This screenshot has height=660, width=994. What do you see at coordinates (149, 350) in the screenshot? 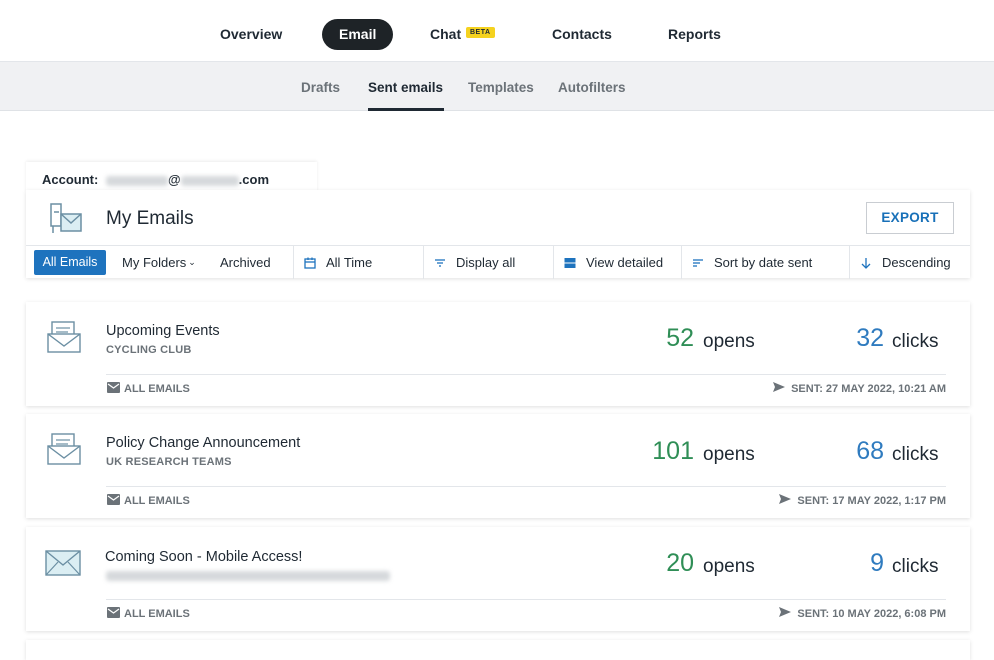
I see `email-audience: CYCLING CLUB` at bounding box center [149, 350].